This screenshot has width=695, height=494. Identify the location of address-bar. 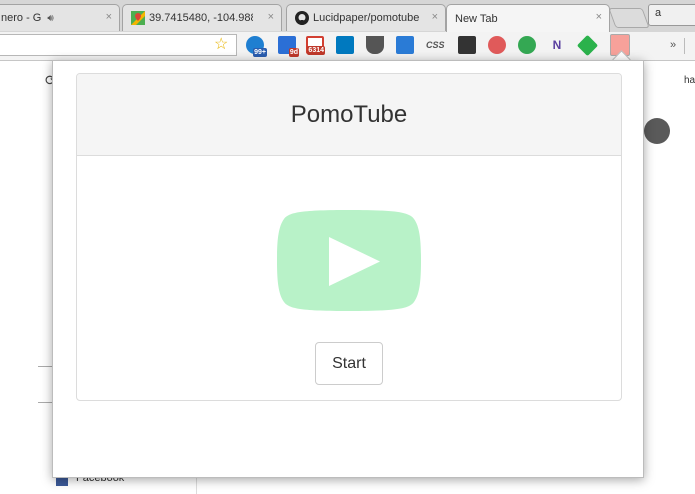
(118, 45).